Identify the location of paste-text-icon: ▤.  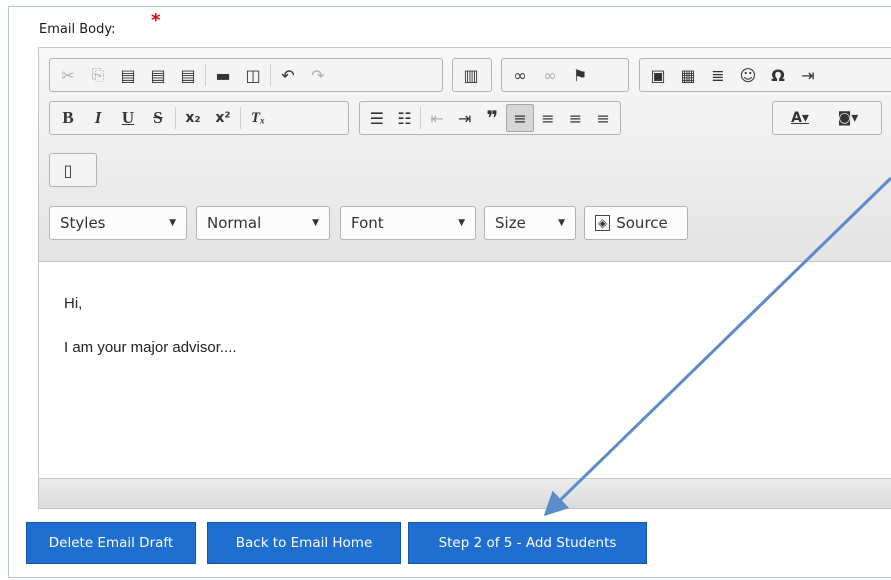
(158, 75).